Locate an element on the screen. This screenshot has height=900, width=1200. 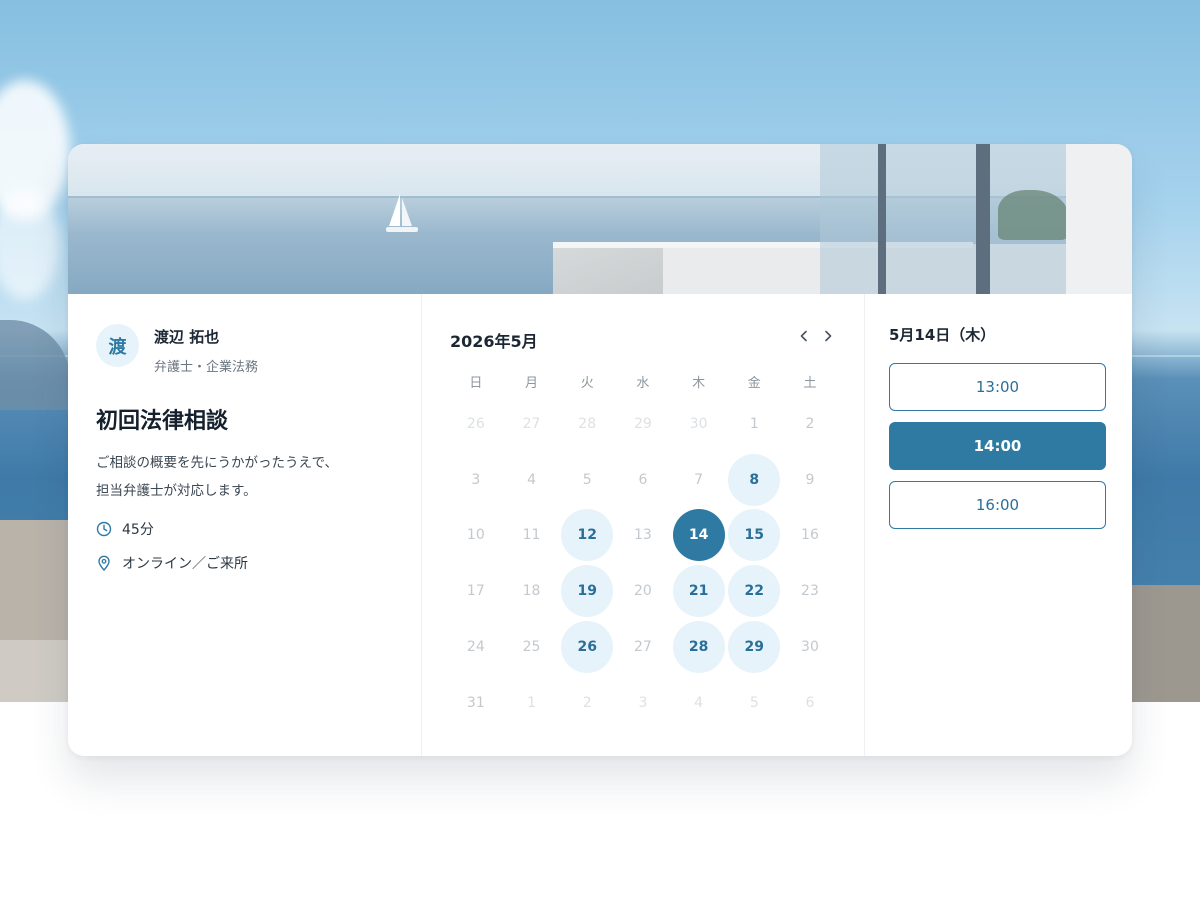
calendar-day-available: 29 is located at coordinates (754, 647).